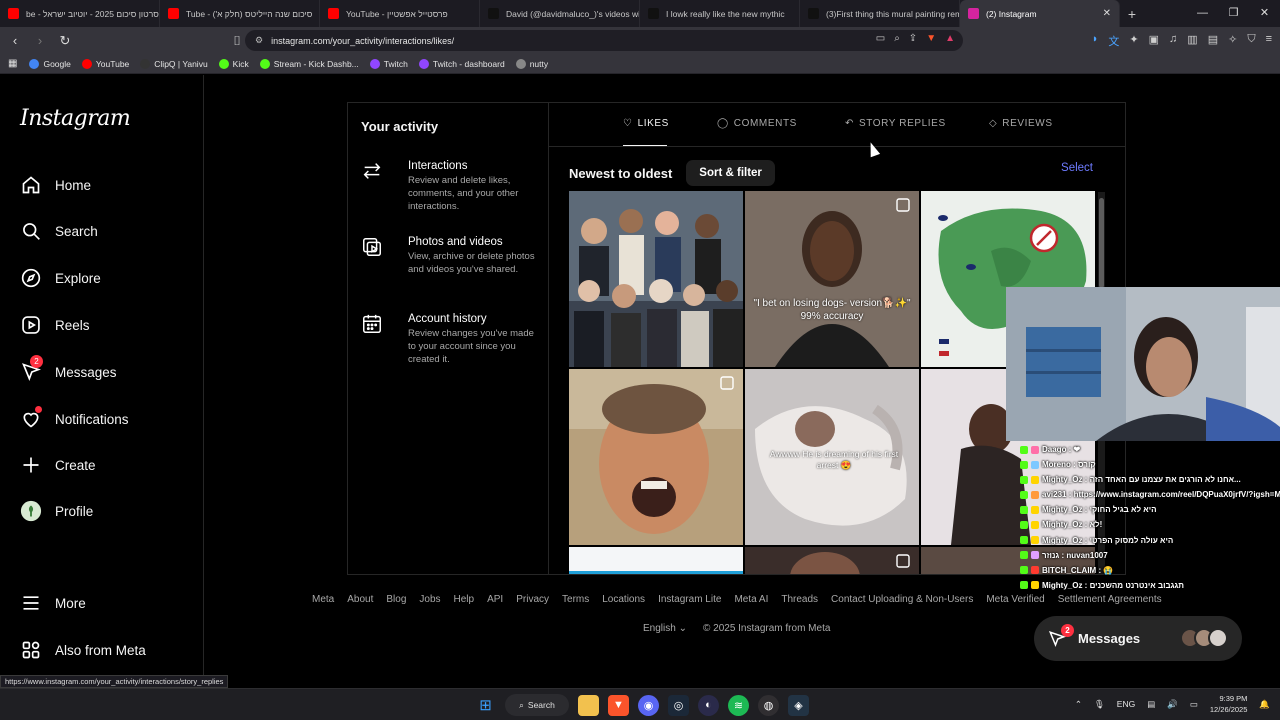  What do you see at coordinates (738, 705) in the screenshot?
I see `spotify-icon: ≋` at bounding box center [738, 705].